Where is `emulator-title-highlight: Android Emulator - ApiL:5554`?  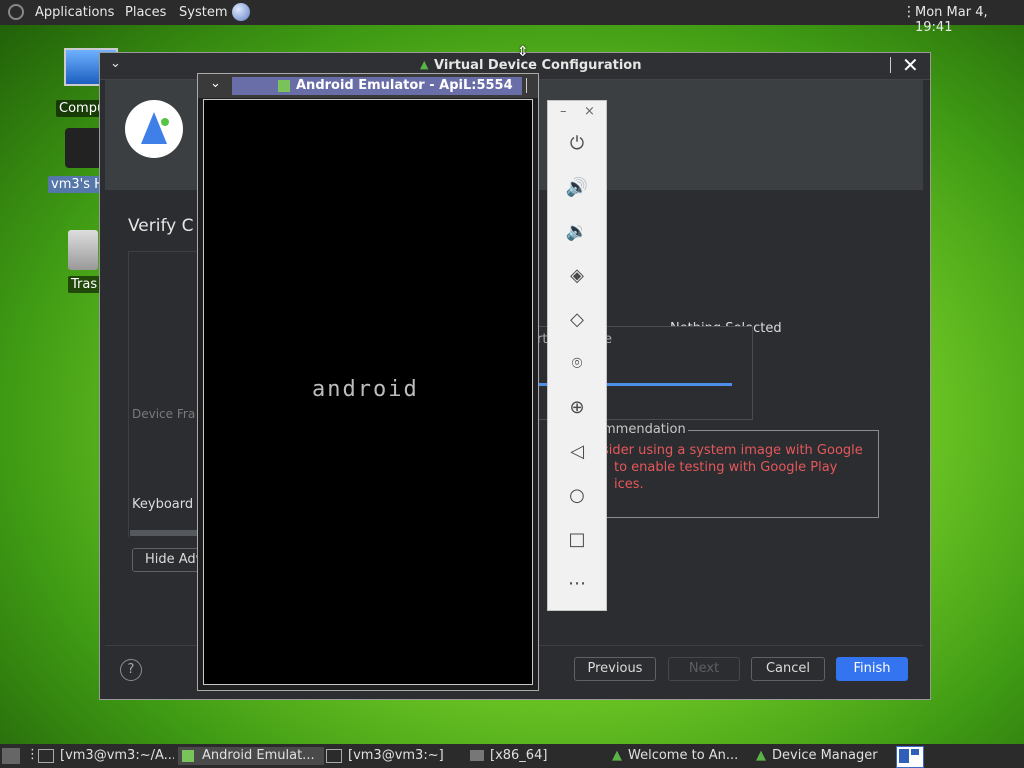
emulator-title-highlight: Android Emulator - ApiL:5554 is located at coordinates (377, 86).